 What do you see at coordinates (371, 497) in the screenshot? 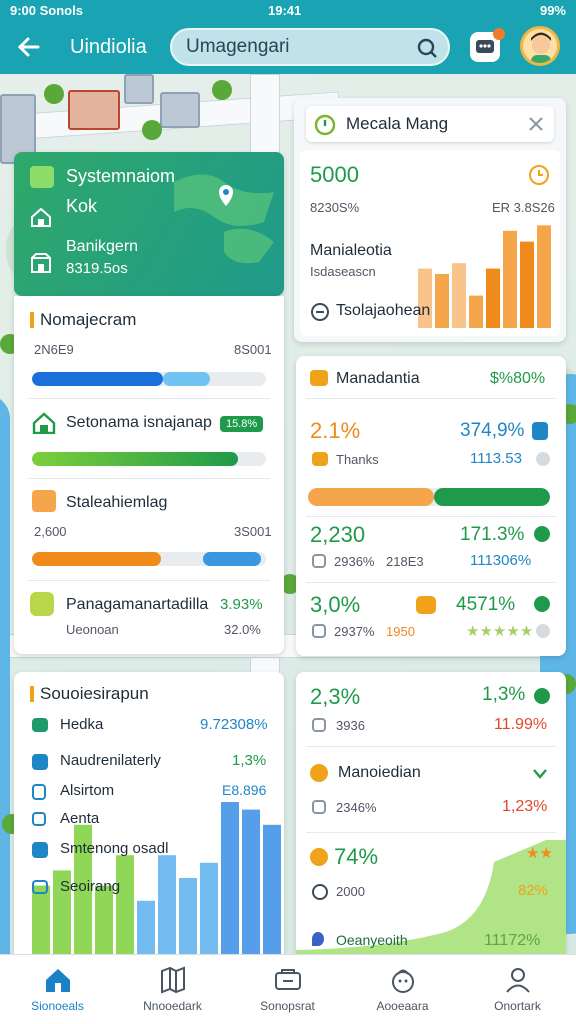
I see `stats-progress-fill-orange` at bounding box center [371, 497].